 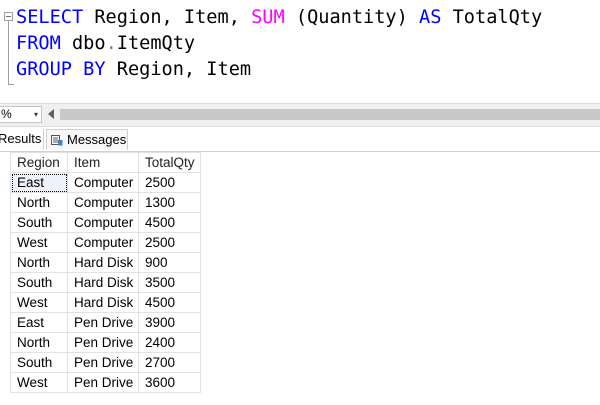 What do you see at coordinates (300, 139) in the screenshot?
I see `result-tabs: Results Messages` at bounding box center [300, 139].